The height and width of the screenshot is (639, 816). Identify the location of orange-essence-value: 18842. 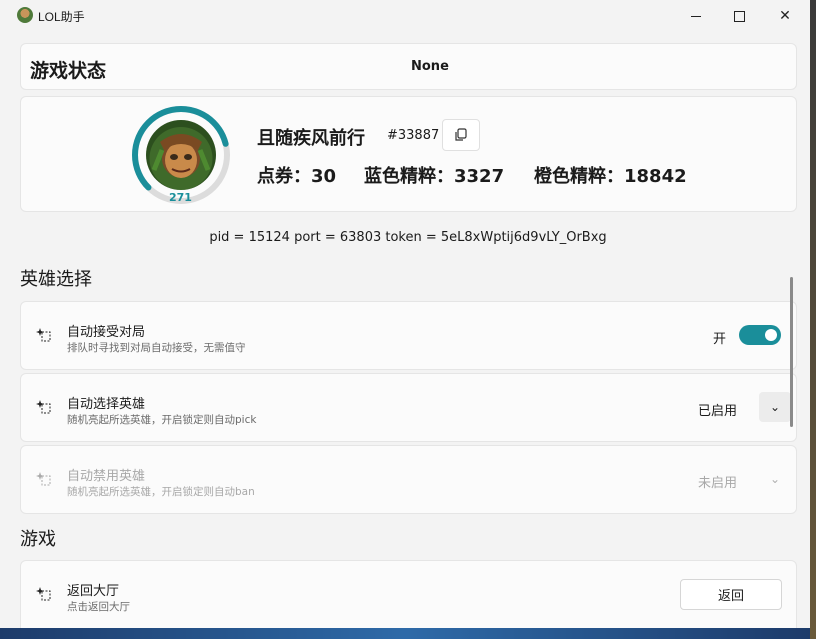
(655, 176).